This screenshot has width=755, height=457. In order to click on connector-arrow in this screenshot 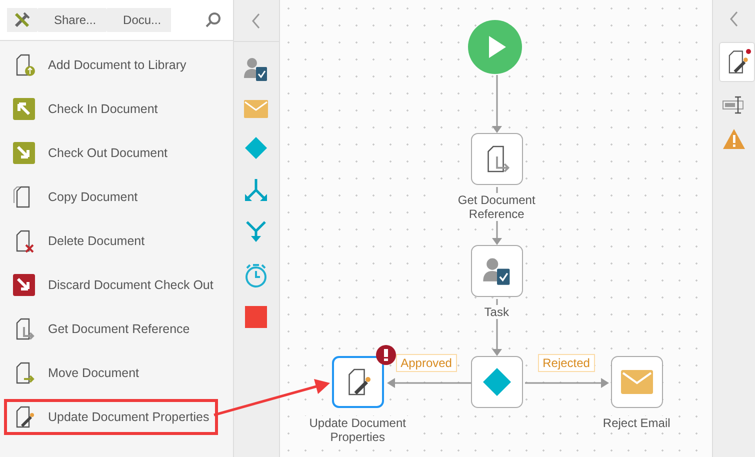, I will do `click(497, 104)`.